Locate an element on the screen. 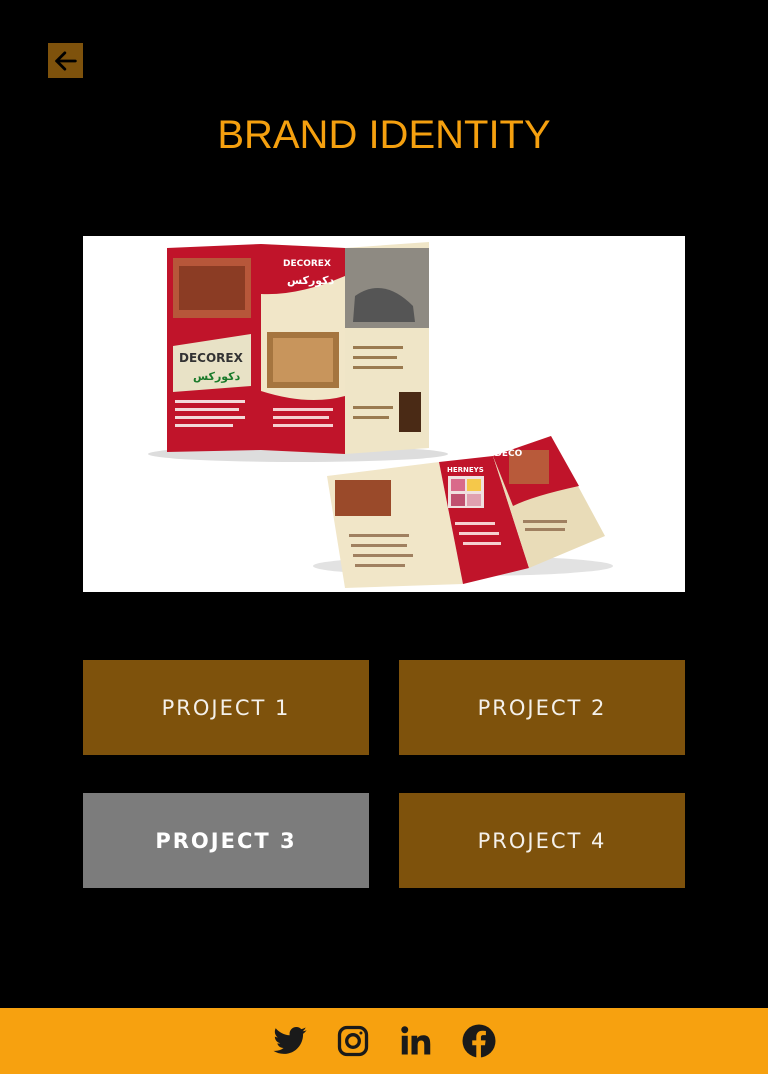 This screenshot has width=768, height=1074. twitter-link is located at coordinates (290, 1041).